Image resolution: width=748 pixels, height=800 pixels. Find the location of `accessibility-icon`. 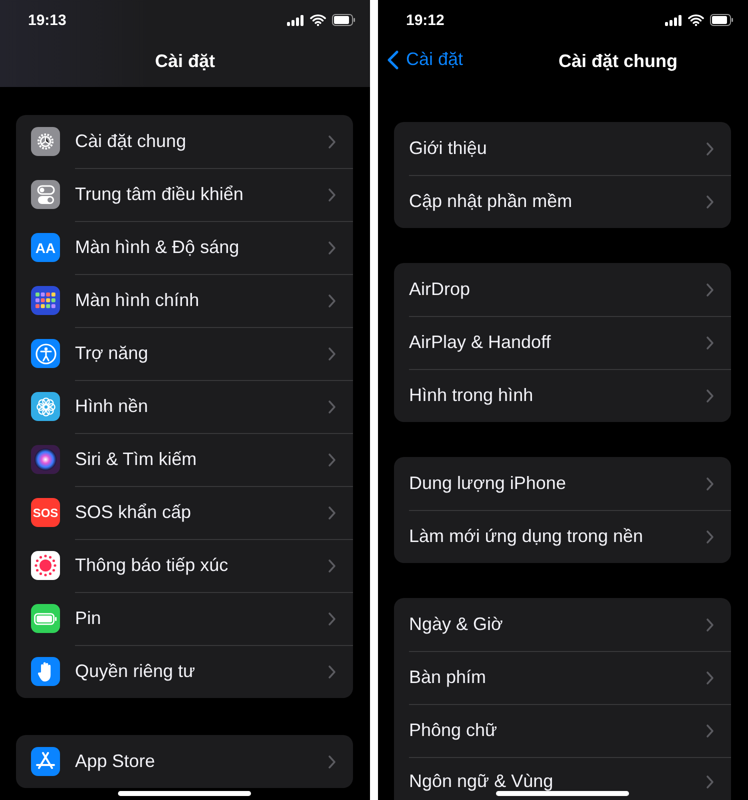

accessibility-icon is located at coordinates (45, 353).